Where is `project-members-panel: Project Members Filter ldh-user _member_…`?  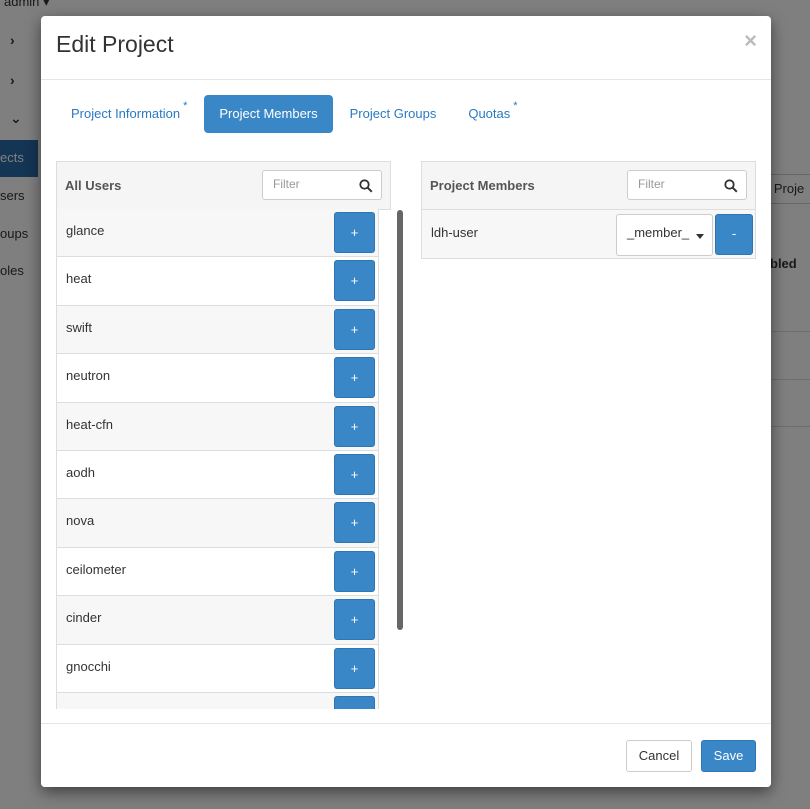 project-members-panel: Project Members Filter ldh-user _member_… is located at coordinates (588, 210).